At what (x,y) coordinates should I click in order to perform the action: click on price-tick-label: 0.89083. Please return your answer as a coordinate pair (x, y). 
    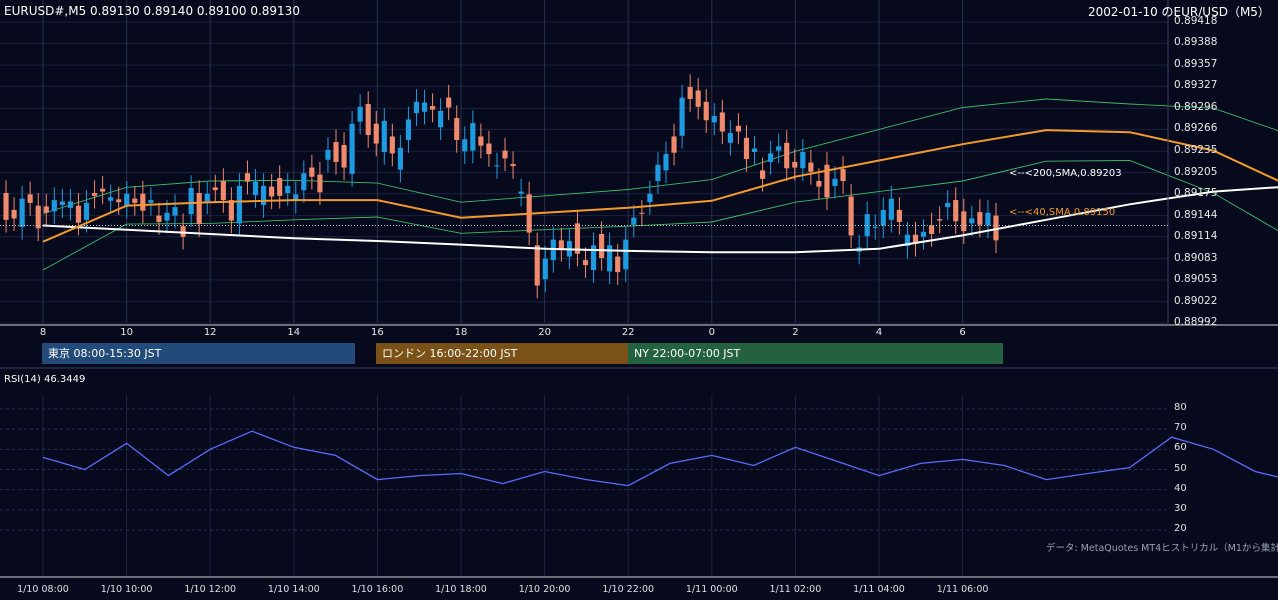
    Looking at the image, I should click on (1196, 257).